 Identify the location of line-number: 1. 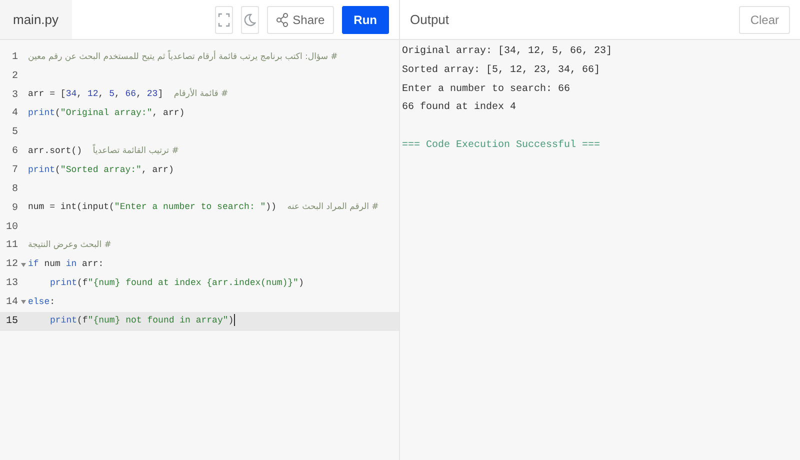
(14, 57).